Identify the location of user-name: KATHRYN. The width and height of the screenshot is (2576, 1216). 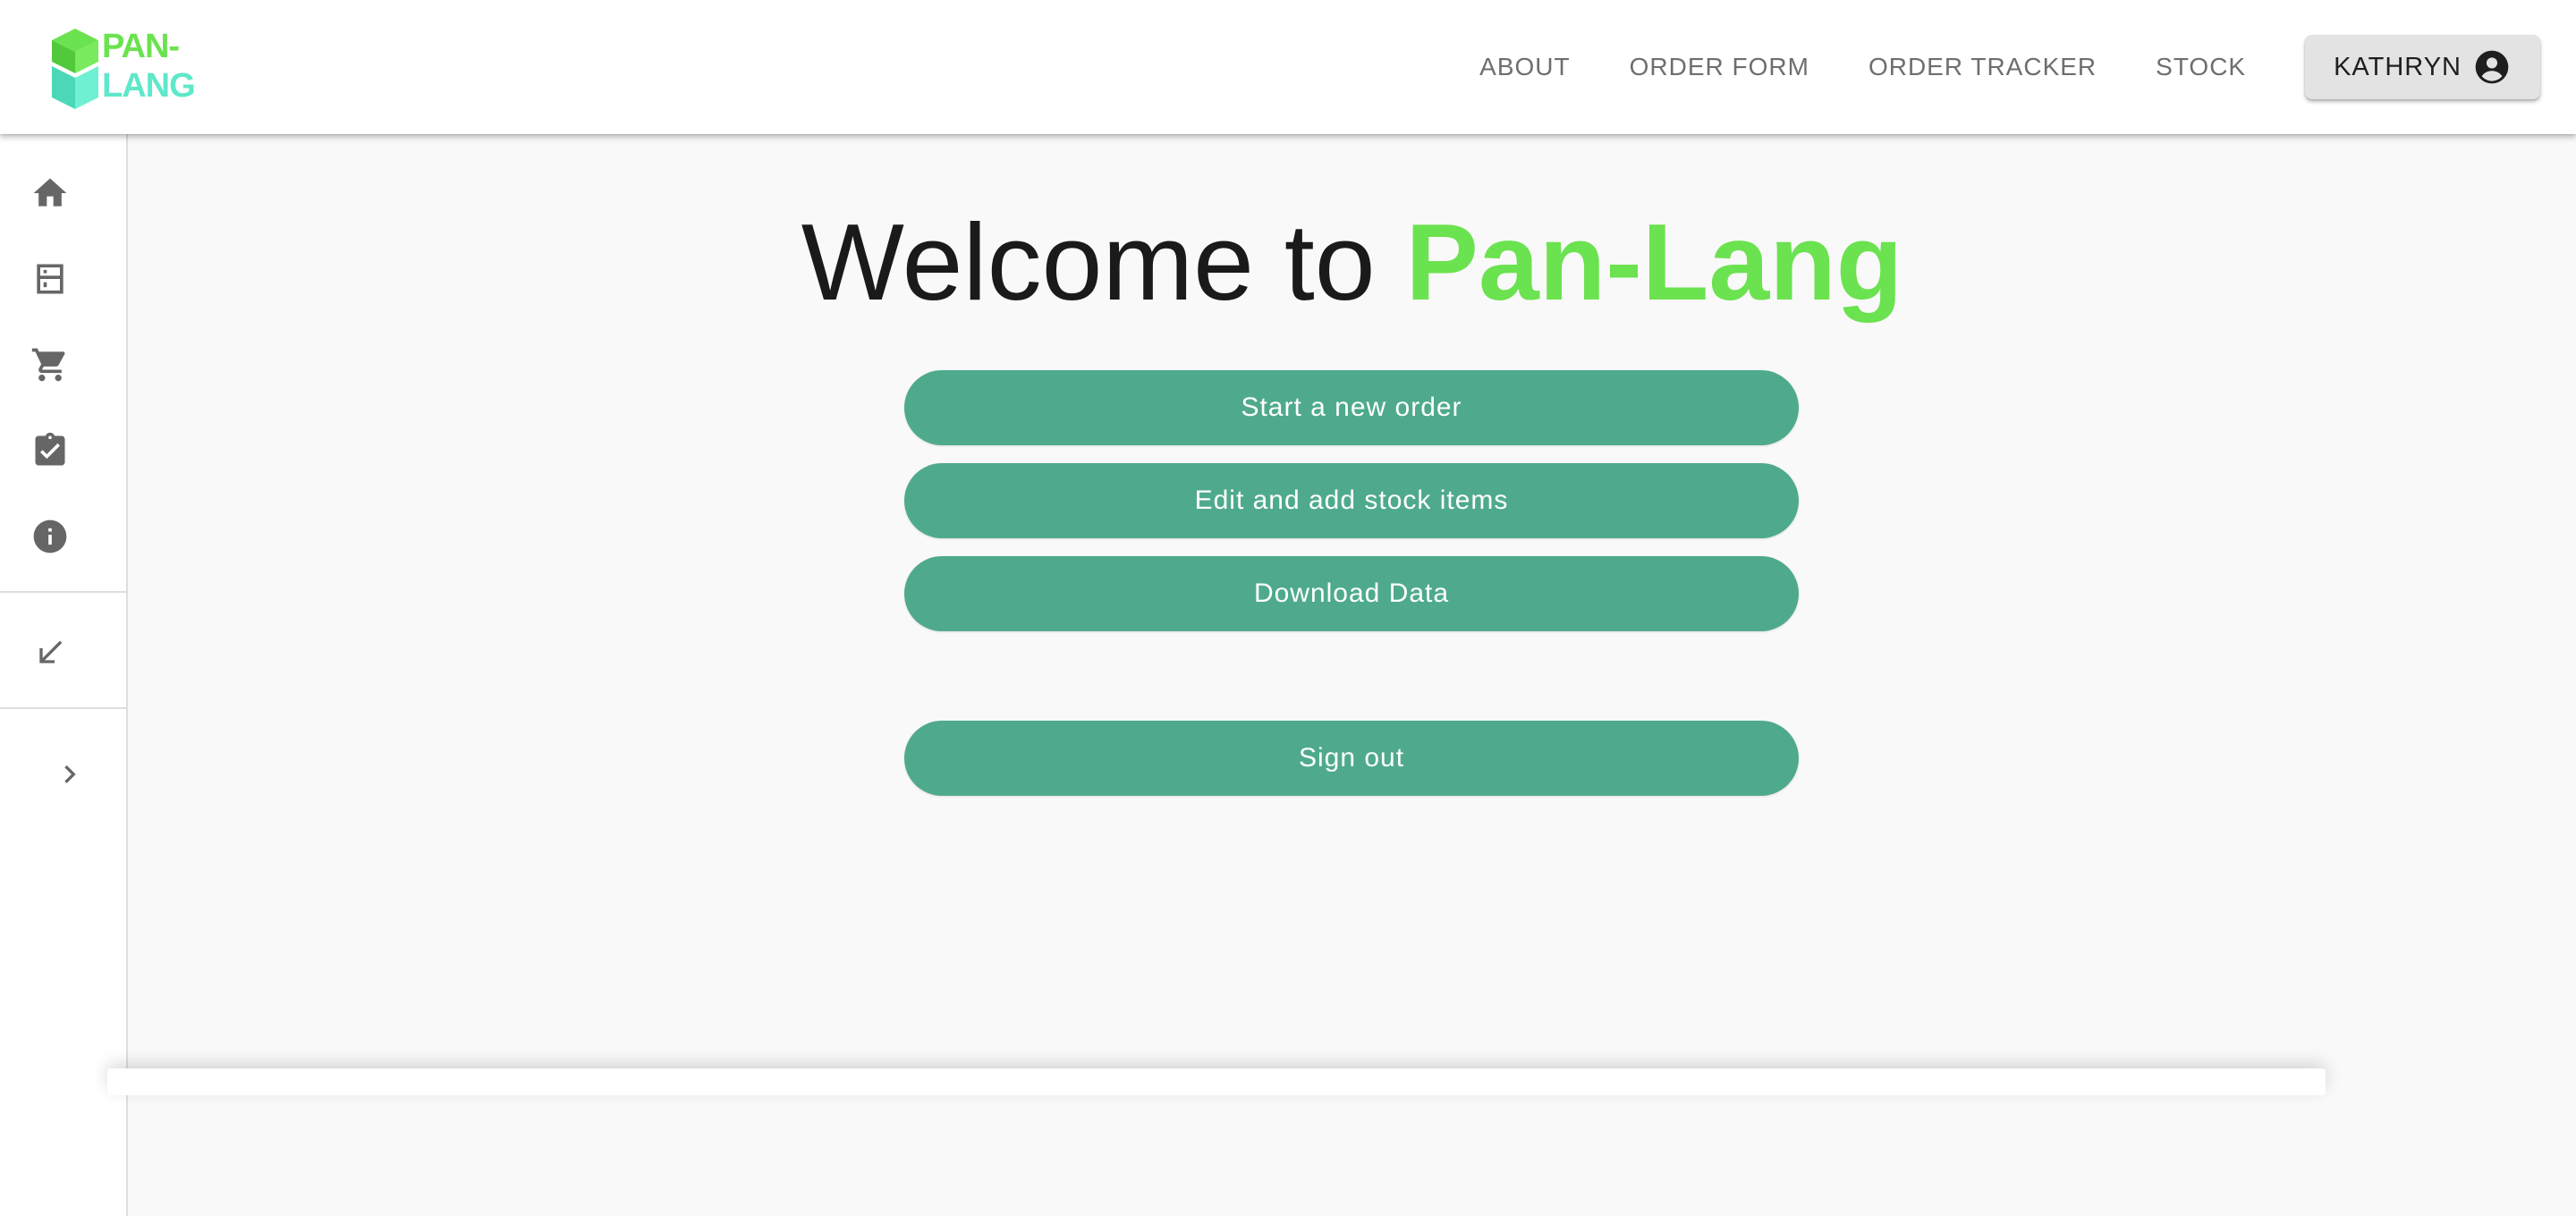
(2398, 66).